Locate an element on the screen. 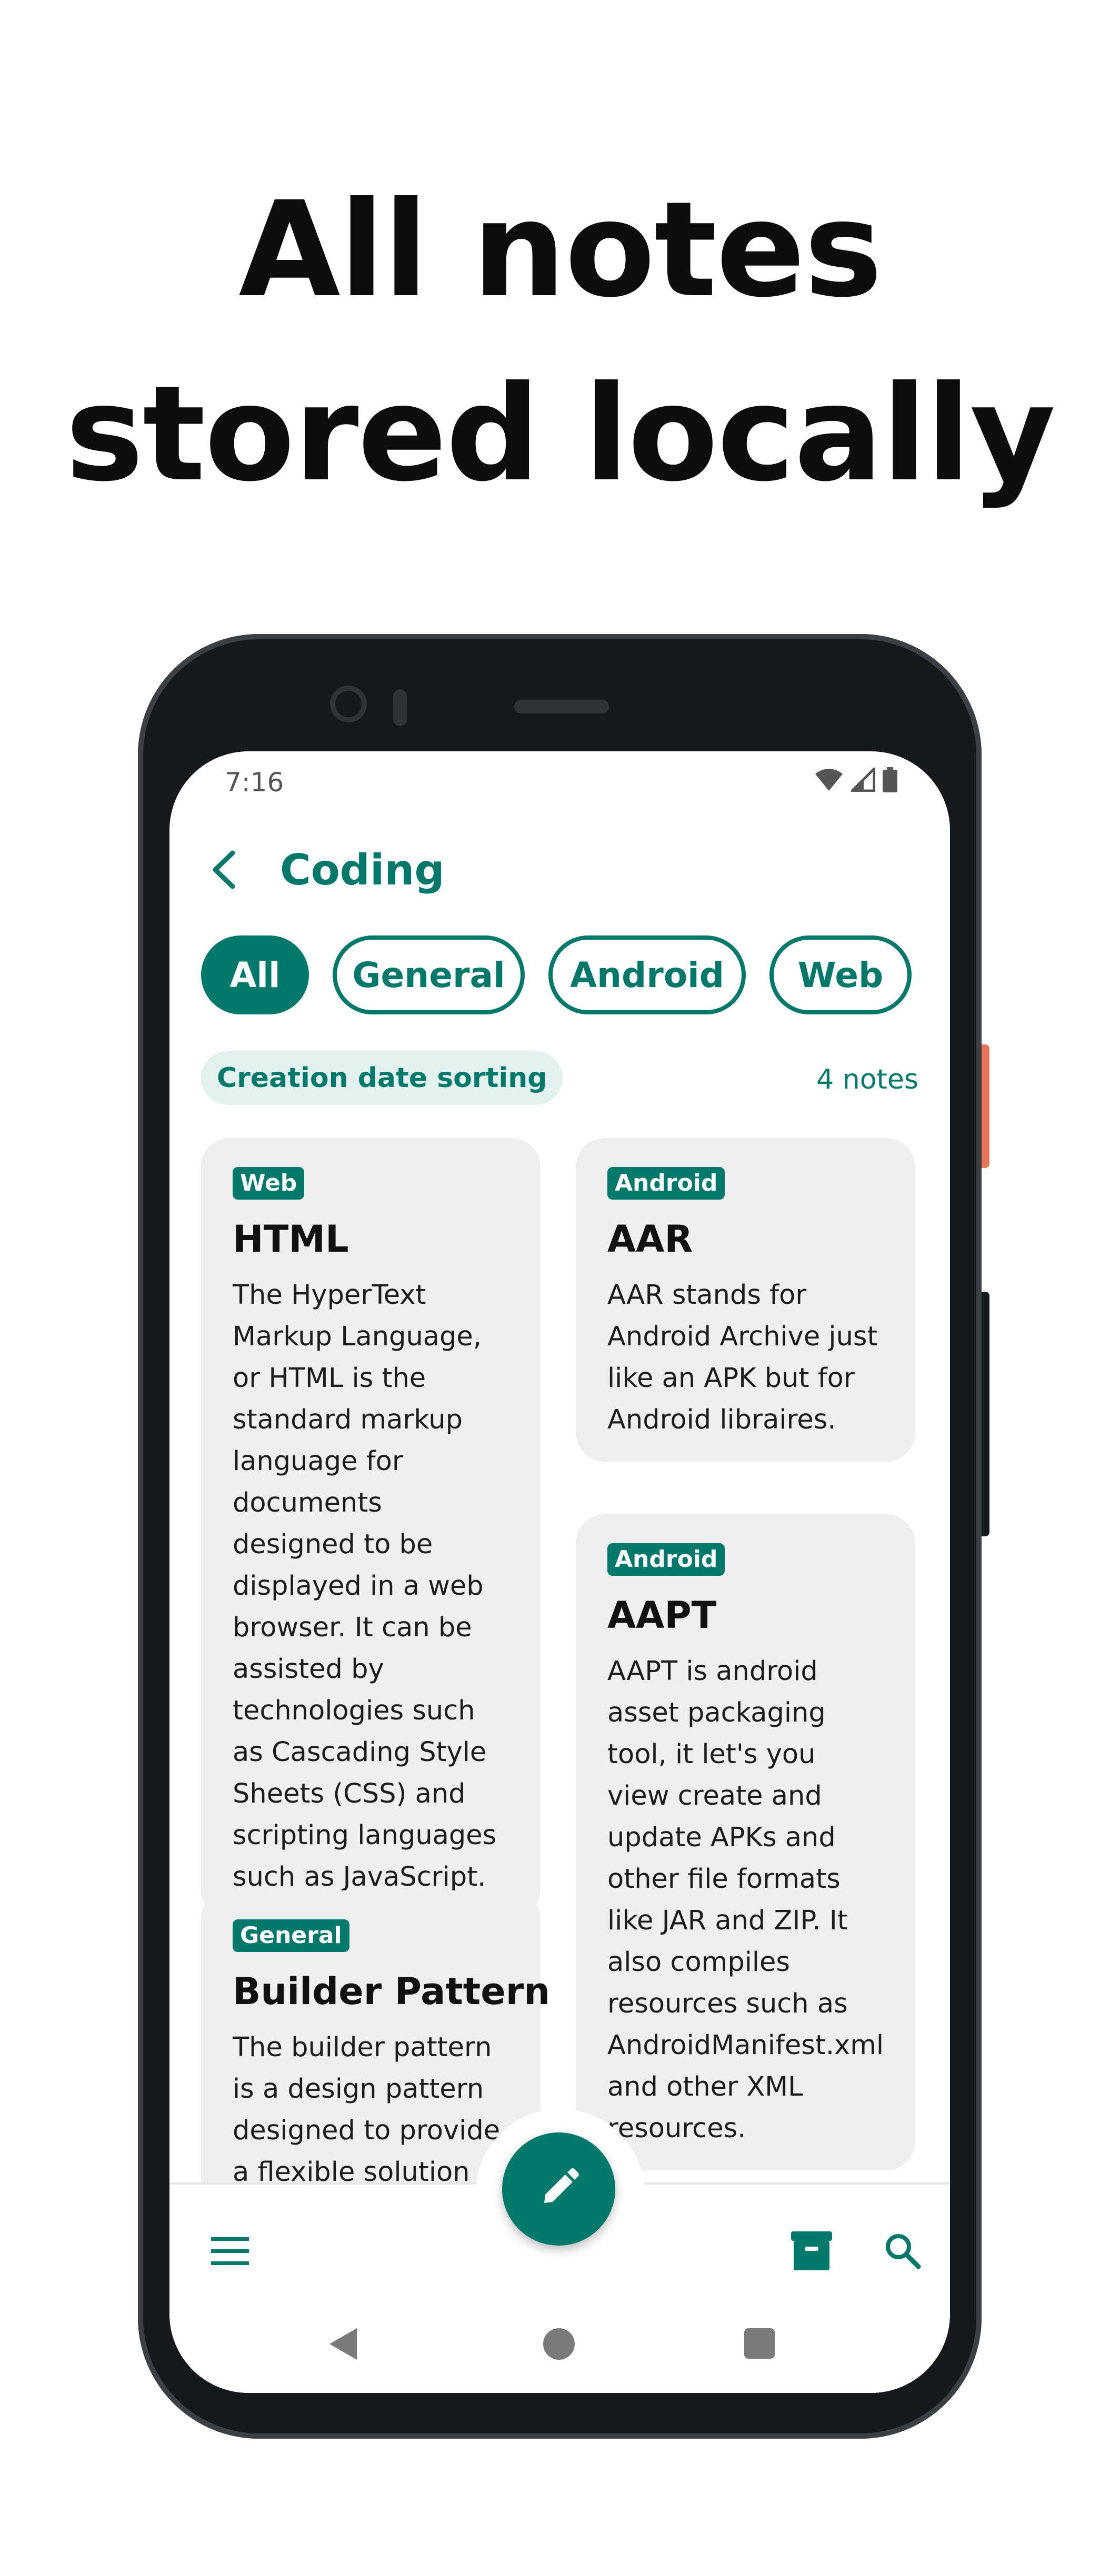 The height and width of the screenshot is (2576, 1120). proximity-sensor is located at coordinates (400, 707).